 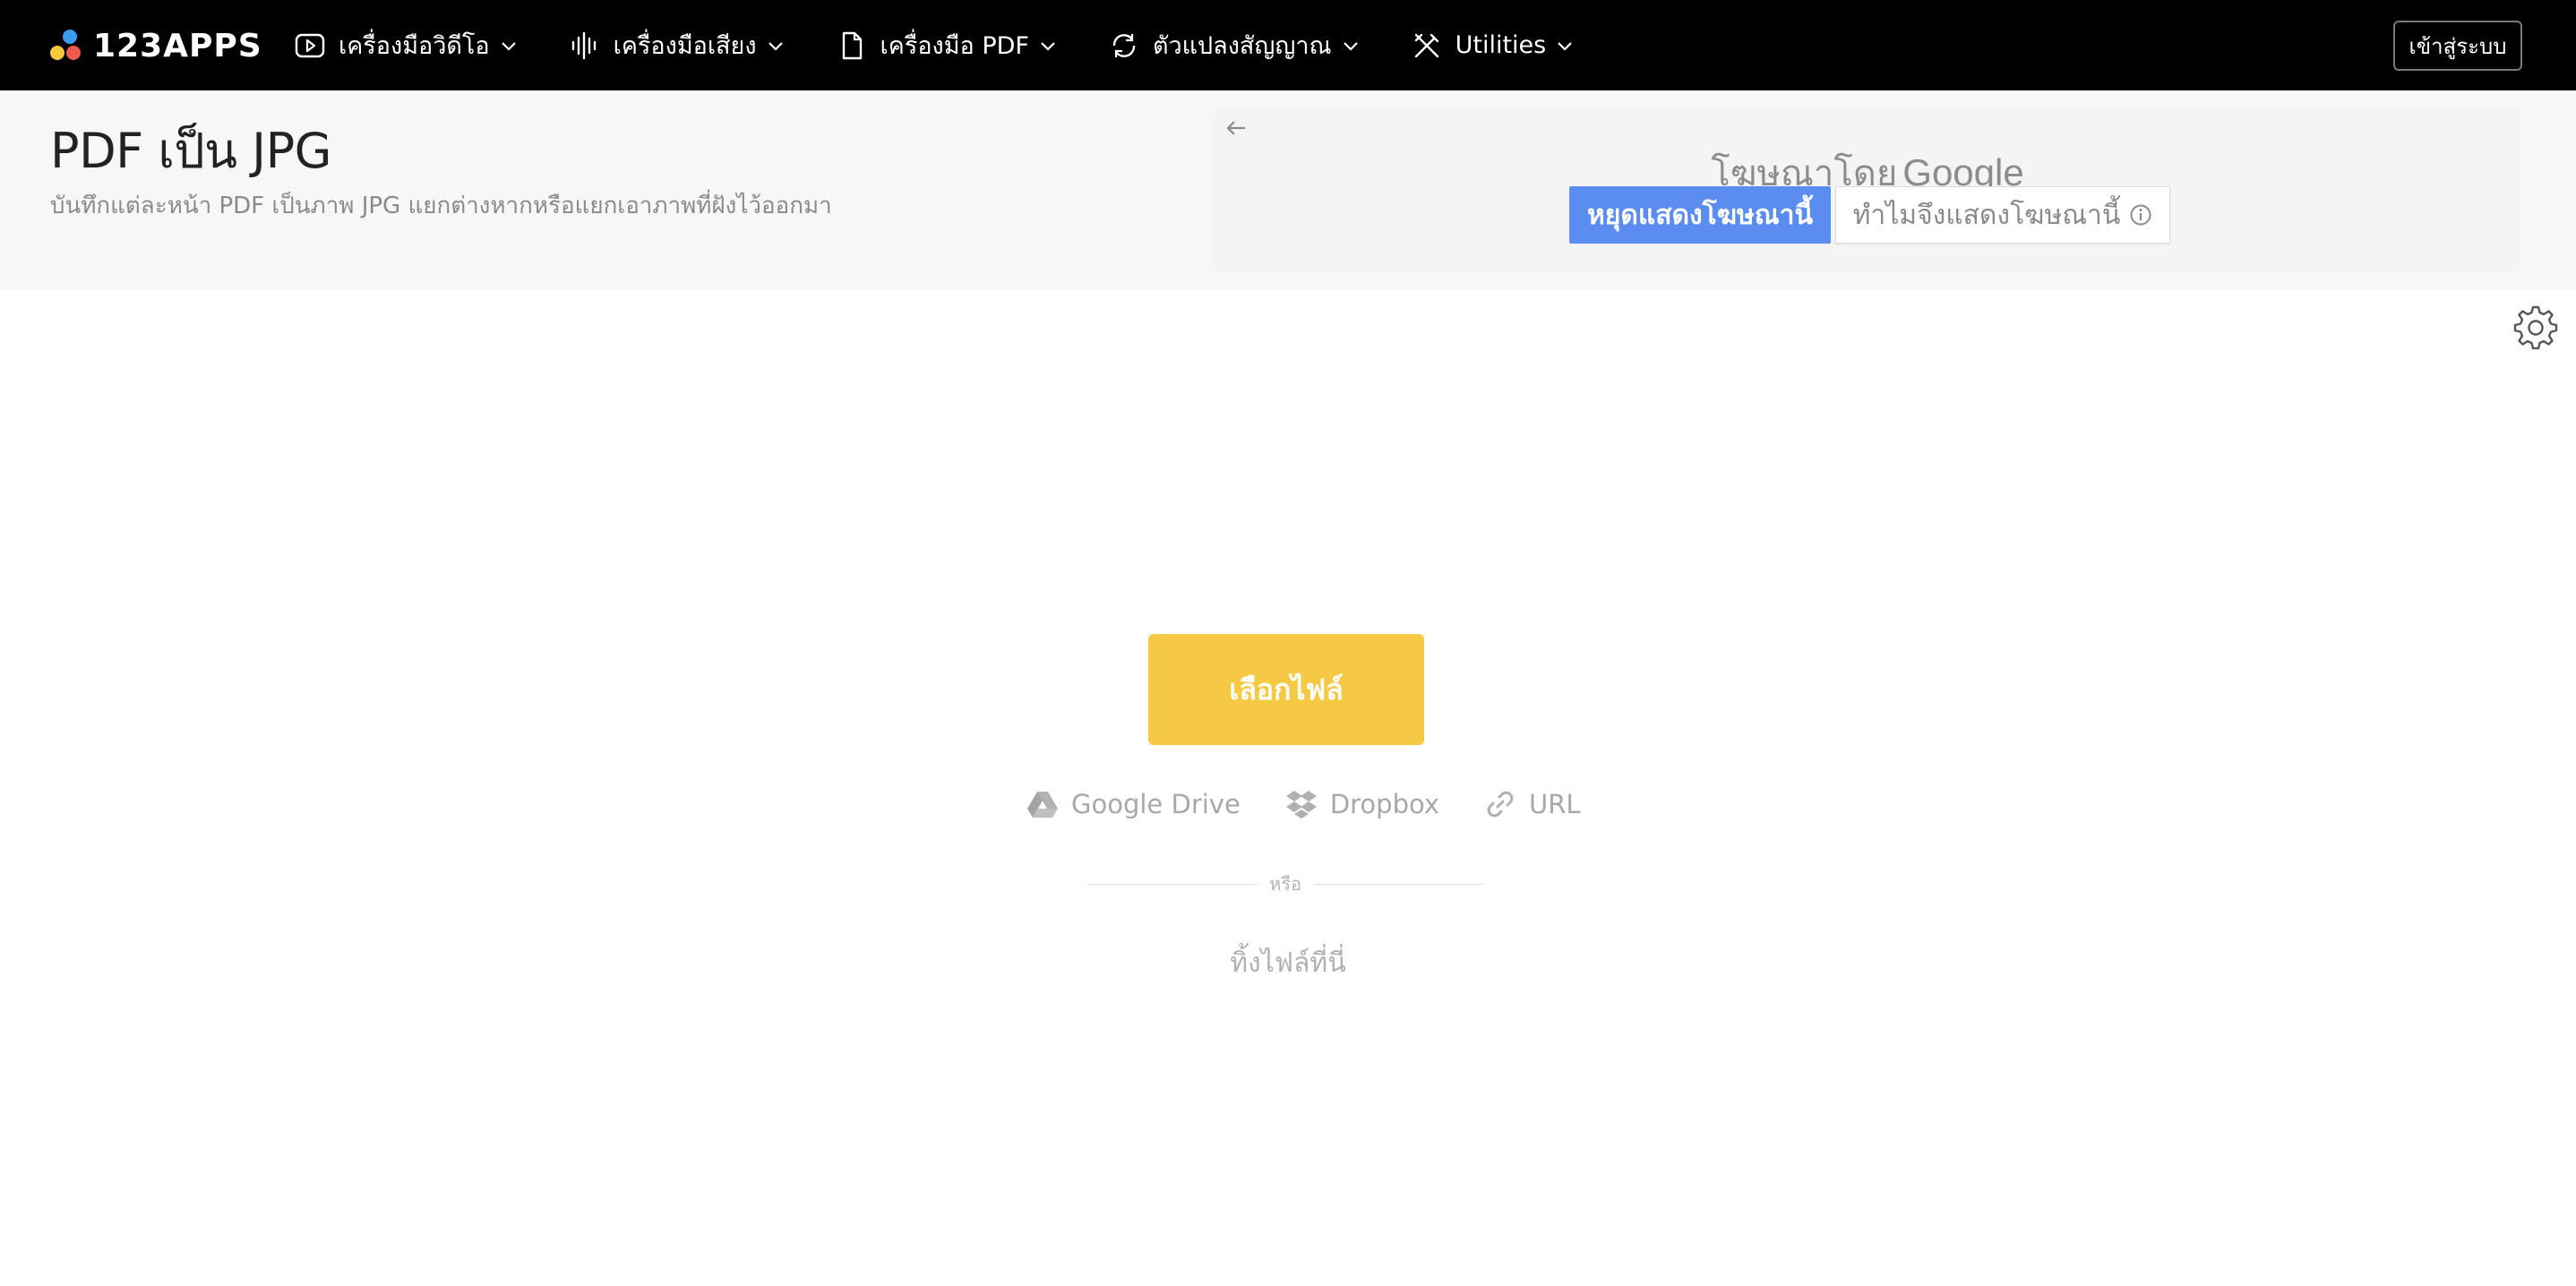 I want to click on audio-waveform-icon, so click(x=585, y=46).